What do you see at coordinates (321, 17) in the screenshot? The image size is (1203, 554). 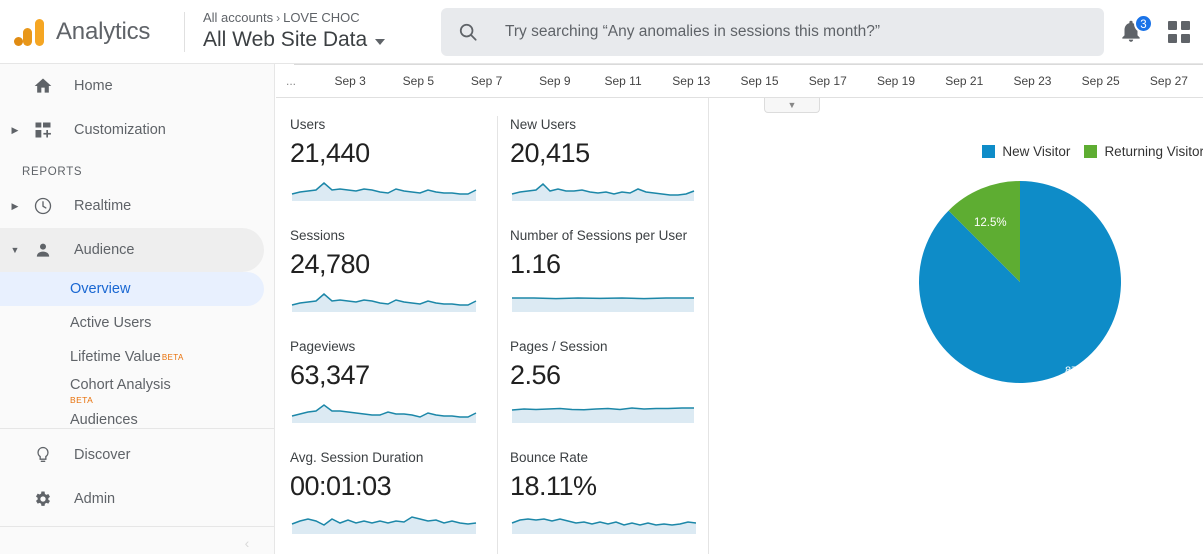 I see `breadcrumb-account: LOVE CHOC` at bounding box center [321, 17].